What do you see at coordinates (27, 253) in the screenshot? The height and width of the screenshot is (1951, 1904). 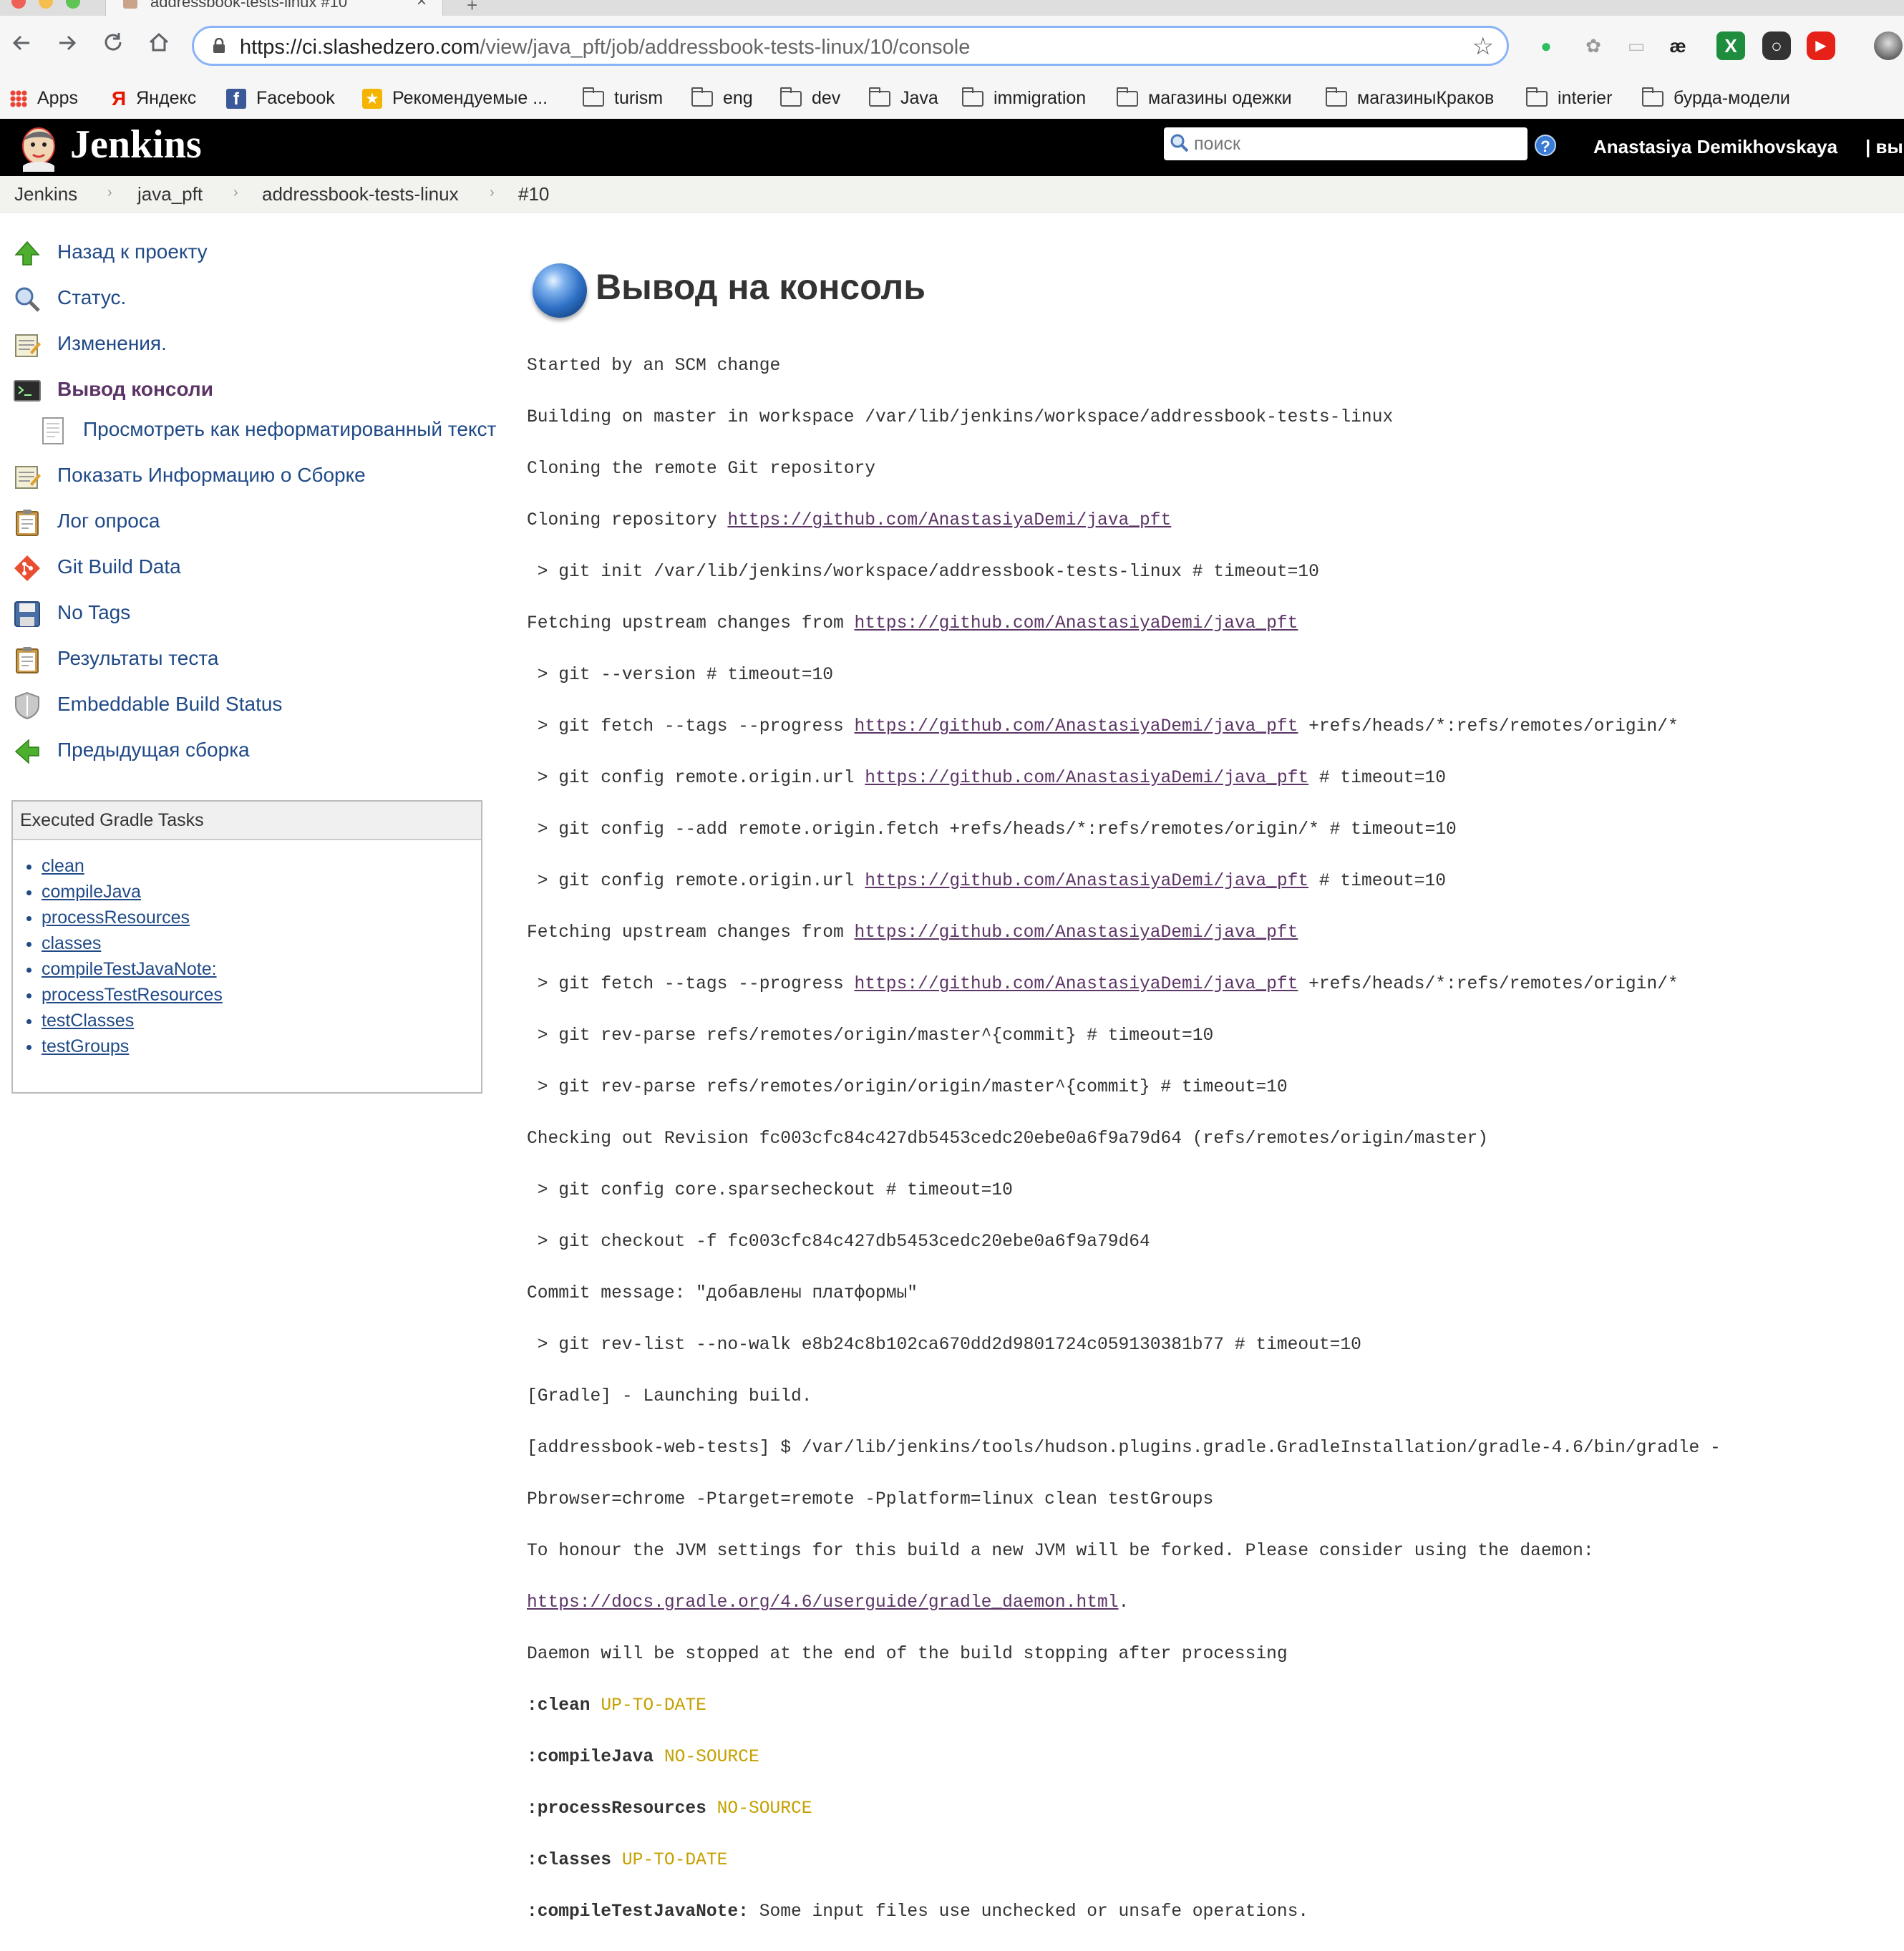 I see `up-arrow-icon` at bounding box center [27, 253].